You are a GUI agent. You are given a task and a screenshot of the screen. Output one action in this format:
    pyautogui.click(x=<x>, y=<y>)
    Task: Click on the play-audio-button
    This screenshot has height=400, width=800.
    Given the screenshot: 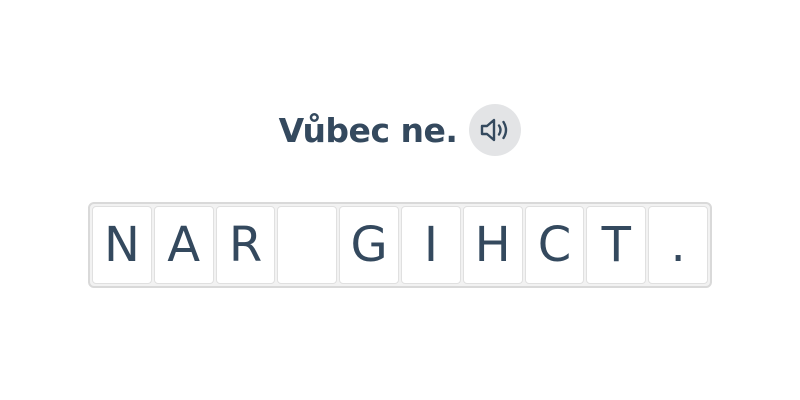 What is the action you would take?
    pyautogui.click(x=495, y=130)
    